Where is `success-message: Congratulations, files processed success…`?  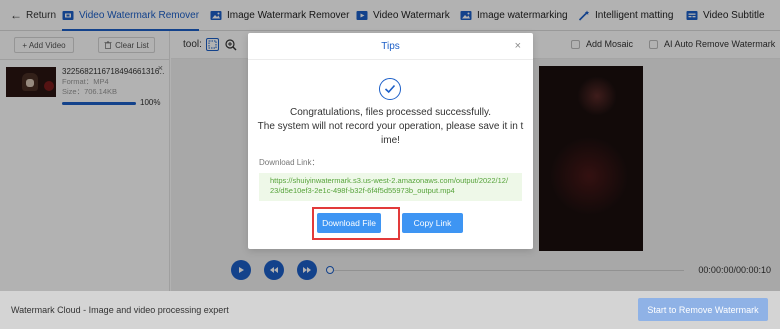 success-message: Congratulations, files processed success… is located at coordinates (390, 127).